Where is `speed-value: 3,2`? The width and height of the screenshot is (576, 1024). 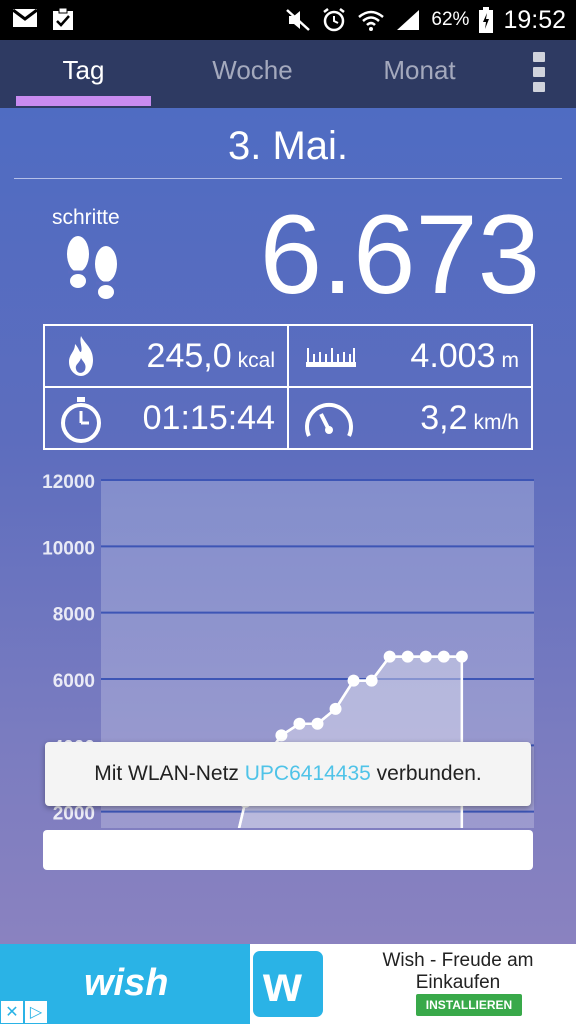 speed-value: 3,2 is located at coordinates (444, 418).